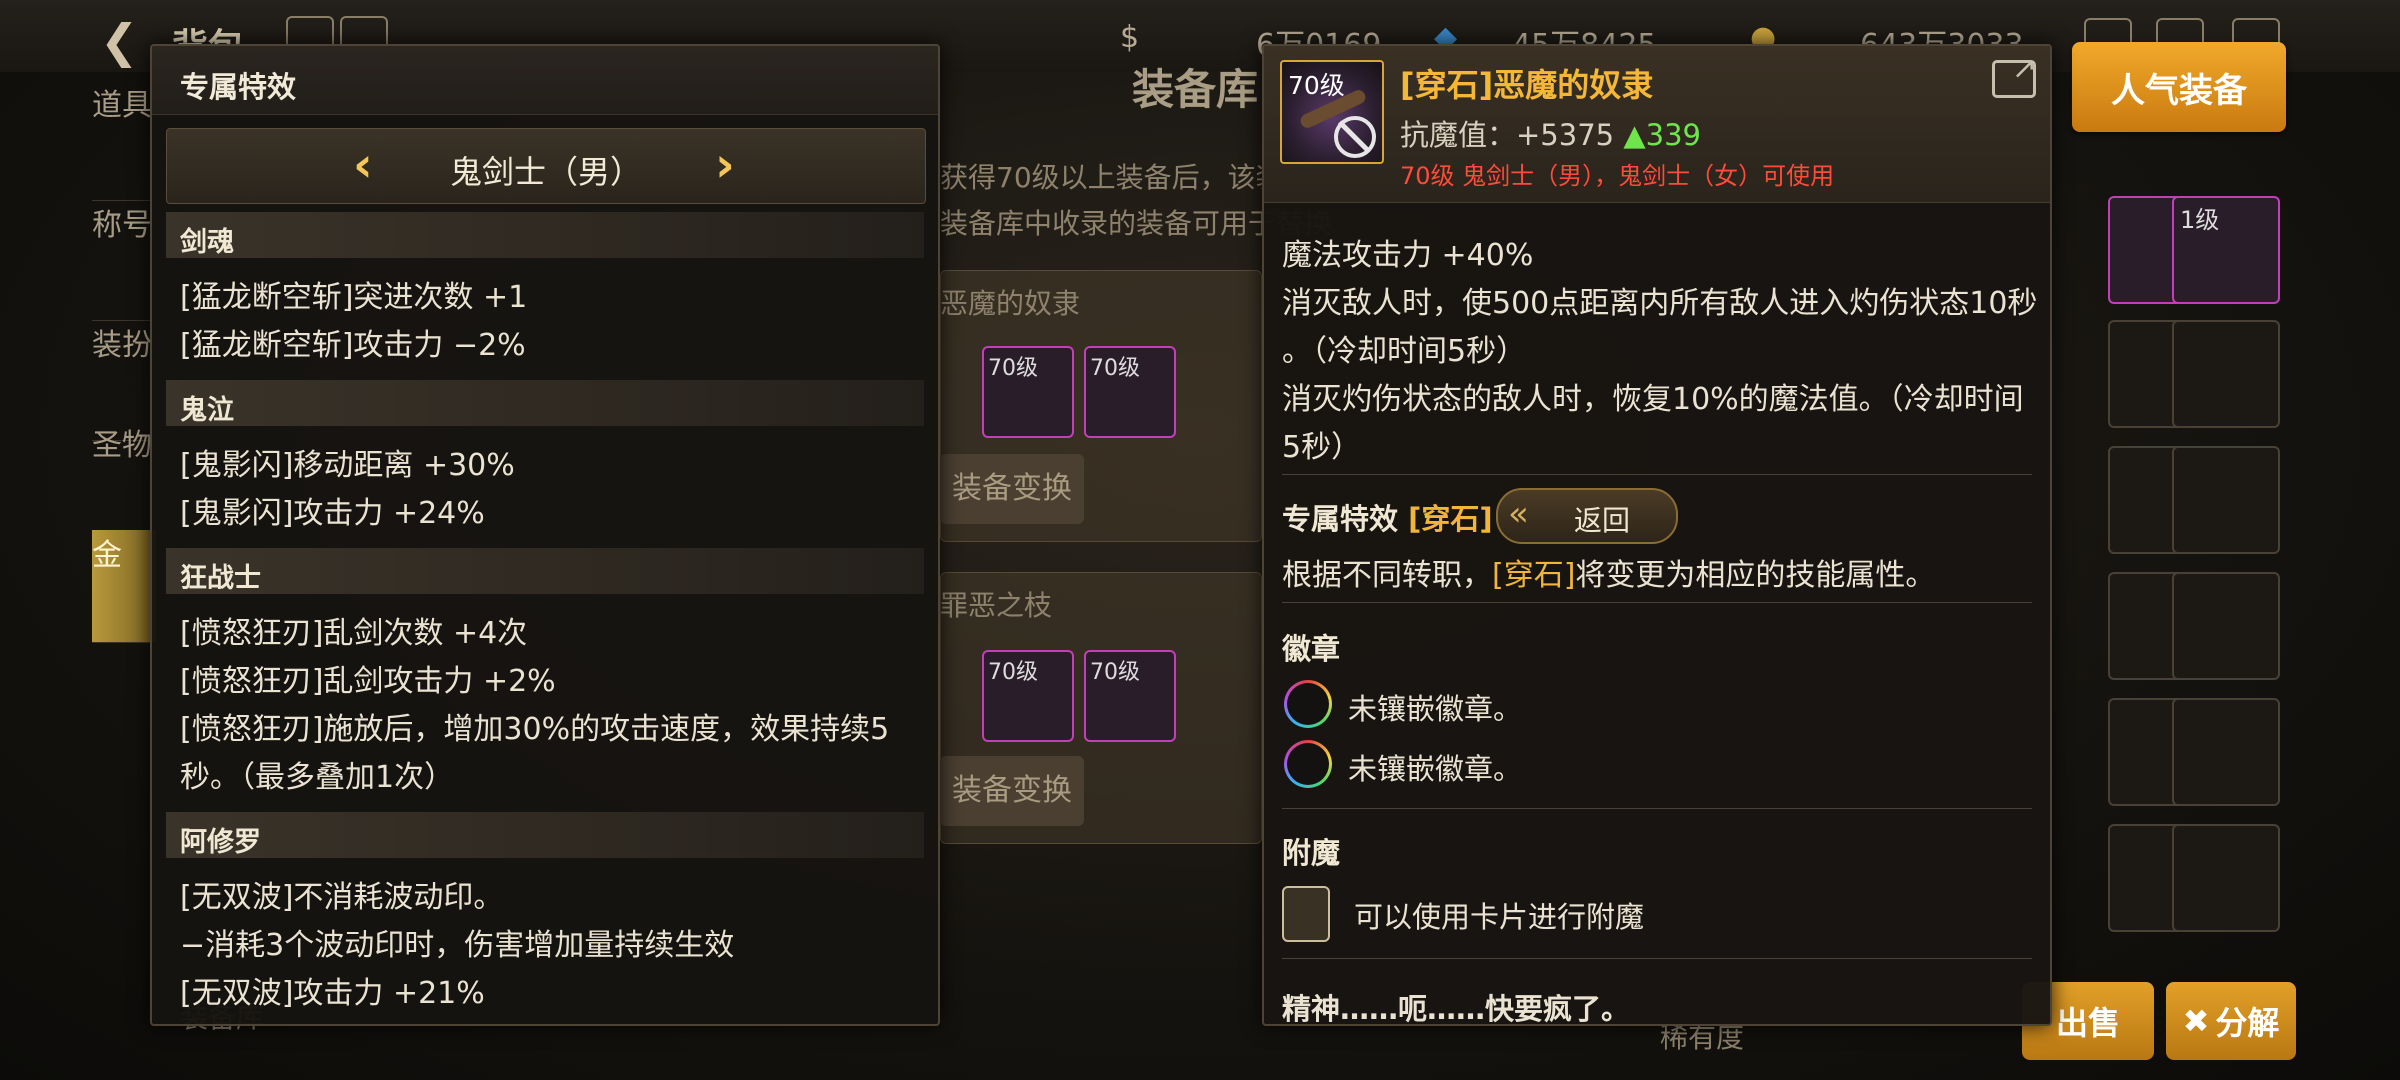 The image size is (2400, 1080). I want to click on resist-increase: ▲339, so click(1662, 135).